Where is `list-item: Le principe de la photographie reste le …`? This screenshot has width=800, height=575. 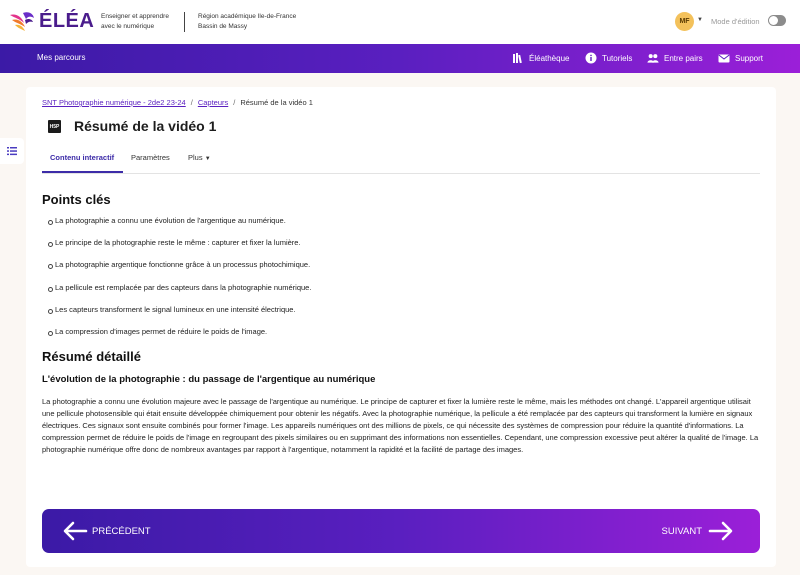
list-item: Le principe de la photographie reste le … is located at coordinates (179, 249).